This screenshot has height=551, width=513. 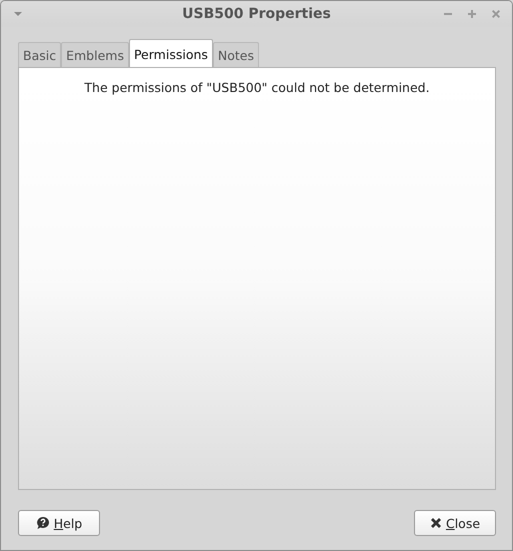 What do you see at coordinates (59, 523) in the screenshot?
I see `help-button: Help` at bounding box center [59, 523].